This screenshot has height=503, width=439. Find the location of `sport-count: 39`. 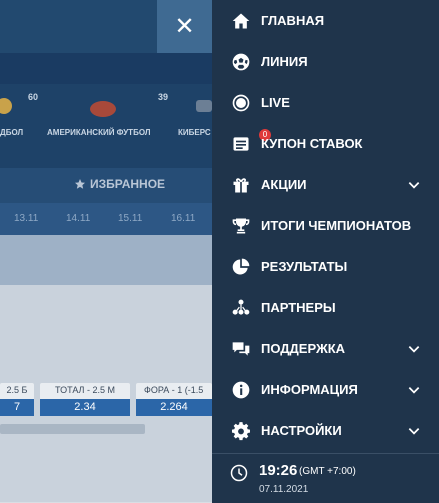

sport-count: 39 is located at coordinates (163, 97).